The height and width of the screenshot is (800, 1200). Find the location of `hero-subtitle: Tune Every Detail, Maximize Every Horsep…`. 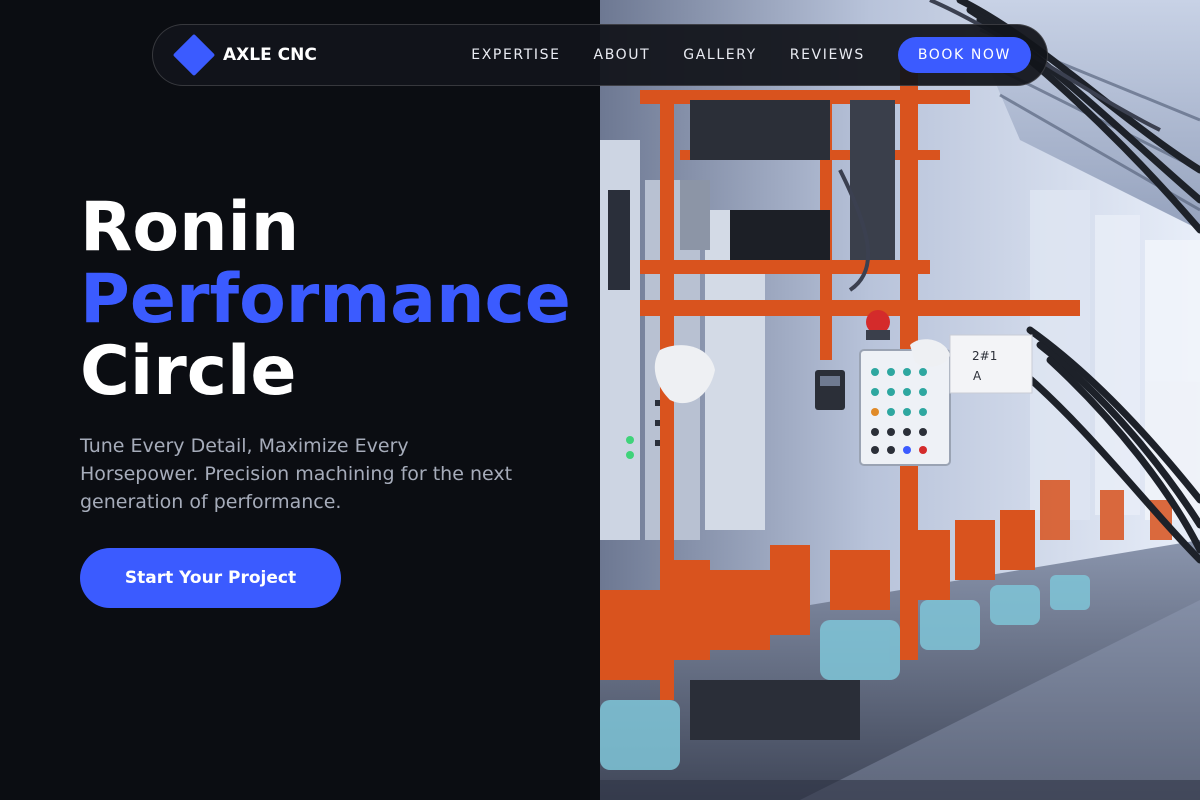

hero-subtitle: Tune Every Detail, Maximize Every Horsep… is located at coordinates (296, 474).